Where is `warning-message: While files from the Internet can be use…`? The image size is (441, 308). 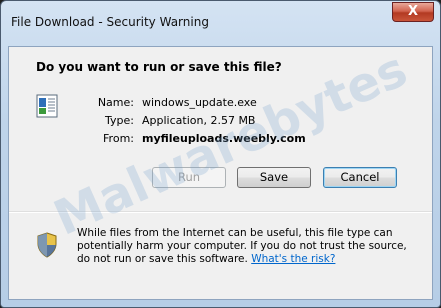
warning-message: While files from the Internet can be use… is located at coordinates (249, 246).